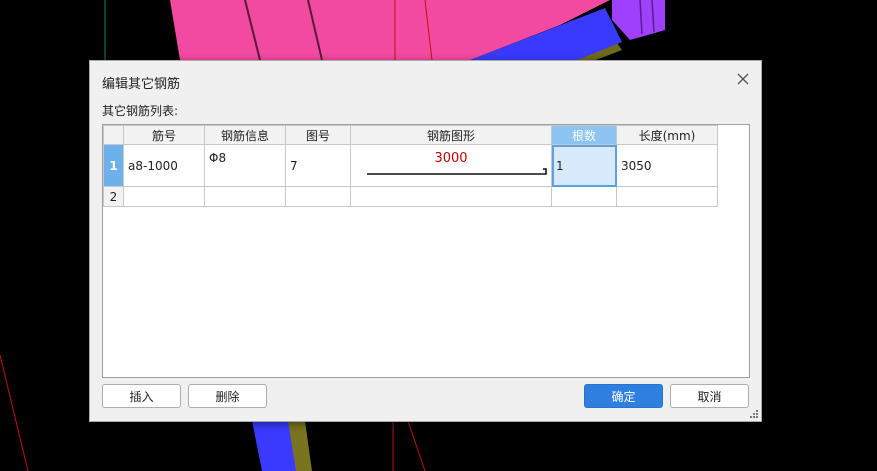  I want to click on table-row: 2, so click(410, 196).